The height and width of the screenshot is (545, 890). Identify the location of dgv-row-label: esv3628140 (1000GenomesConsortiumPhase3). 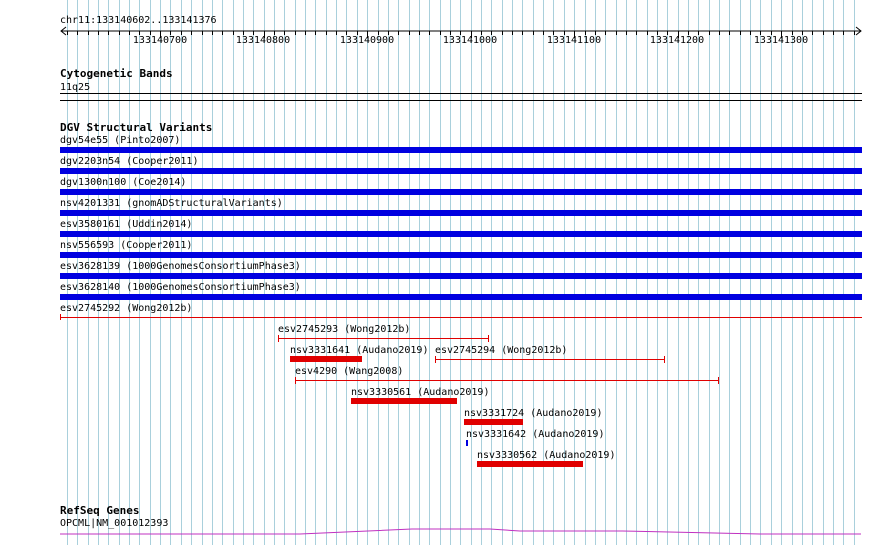
(180, 287).